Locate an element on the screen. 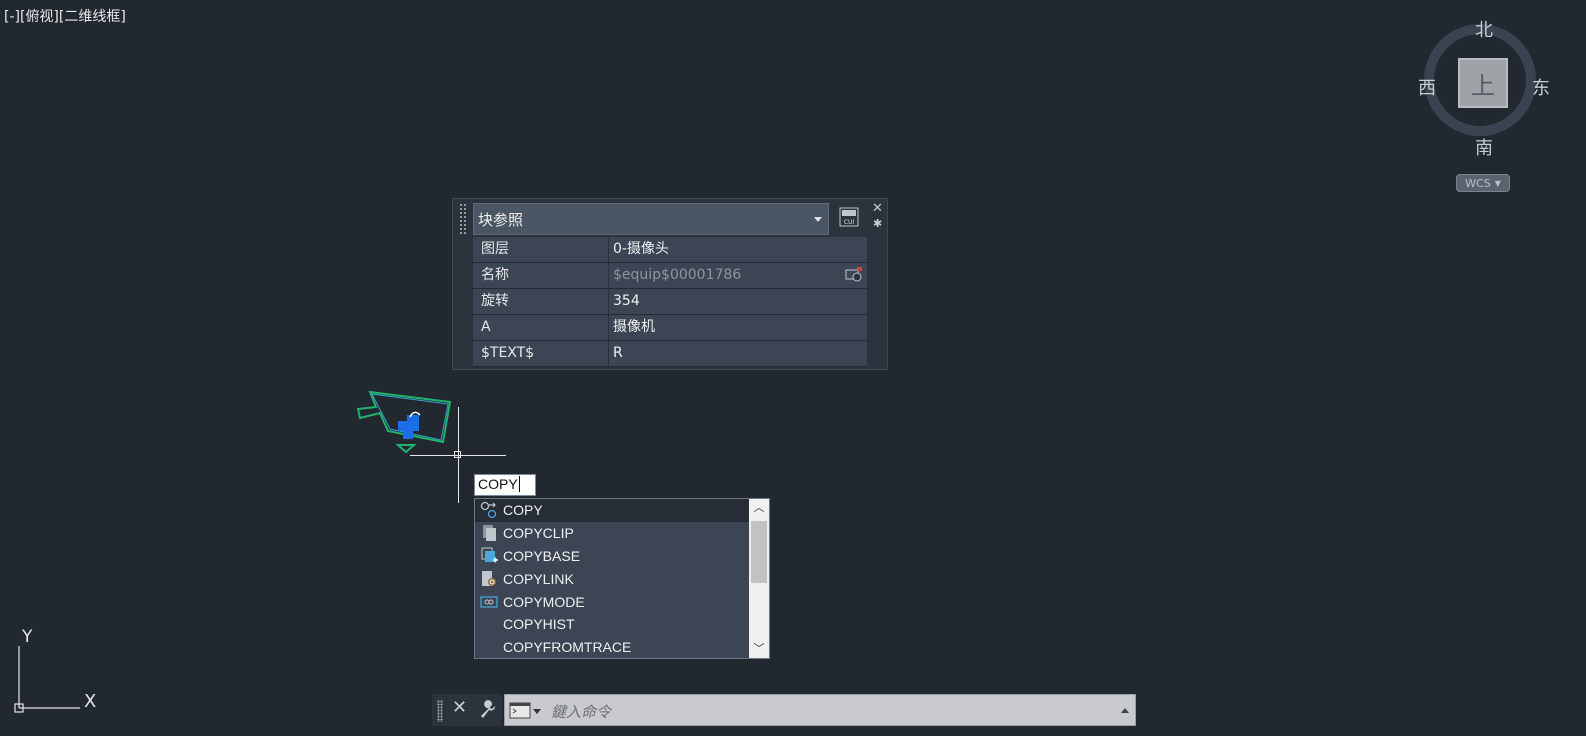 This screenshot has height=736, width=1586. property-row: 旋转 354 is located at coordinates (670, 302).